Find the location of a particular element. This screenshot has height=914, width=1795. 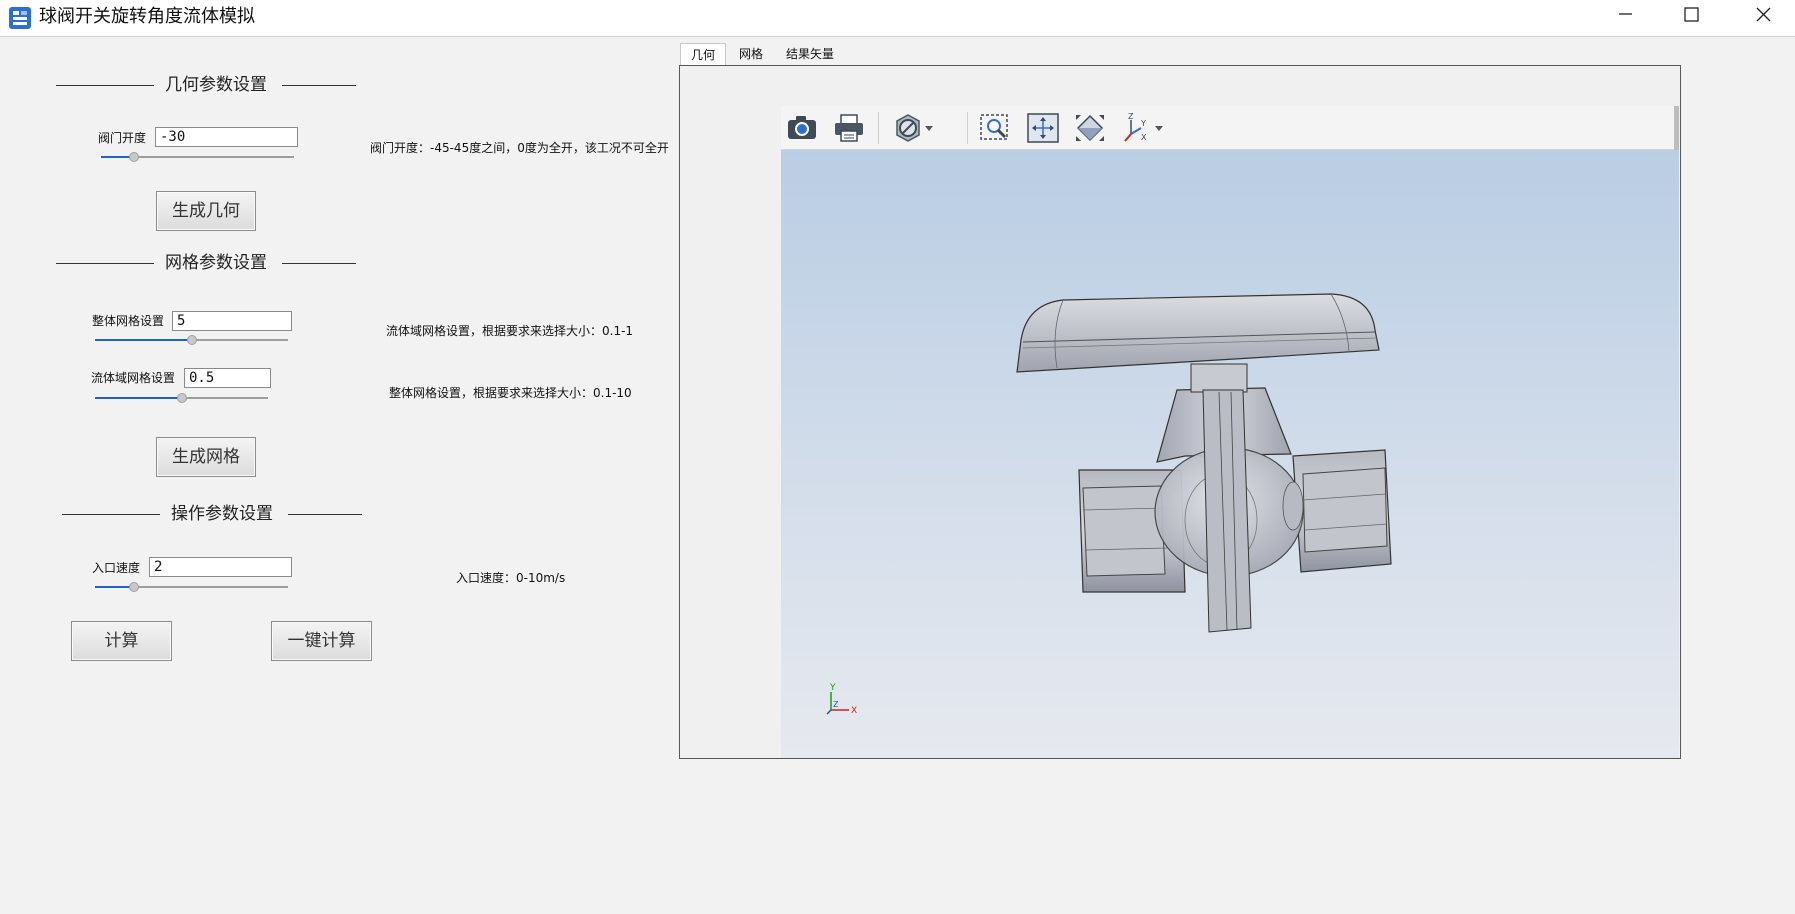

mesh-section-header: 网格参数设置 is located at coordinates (206, 264).